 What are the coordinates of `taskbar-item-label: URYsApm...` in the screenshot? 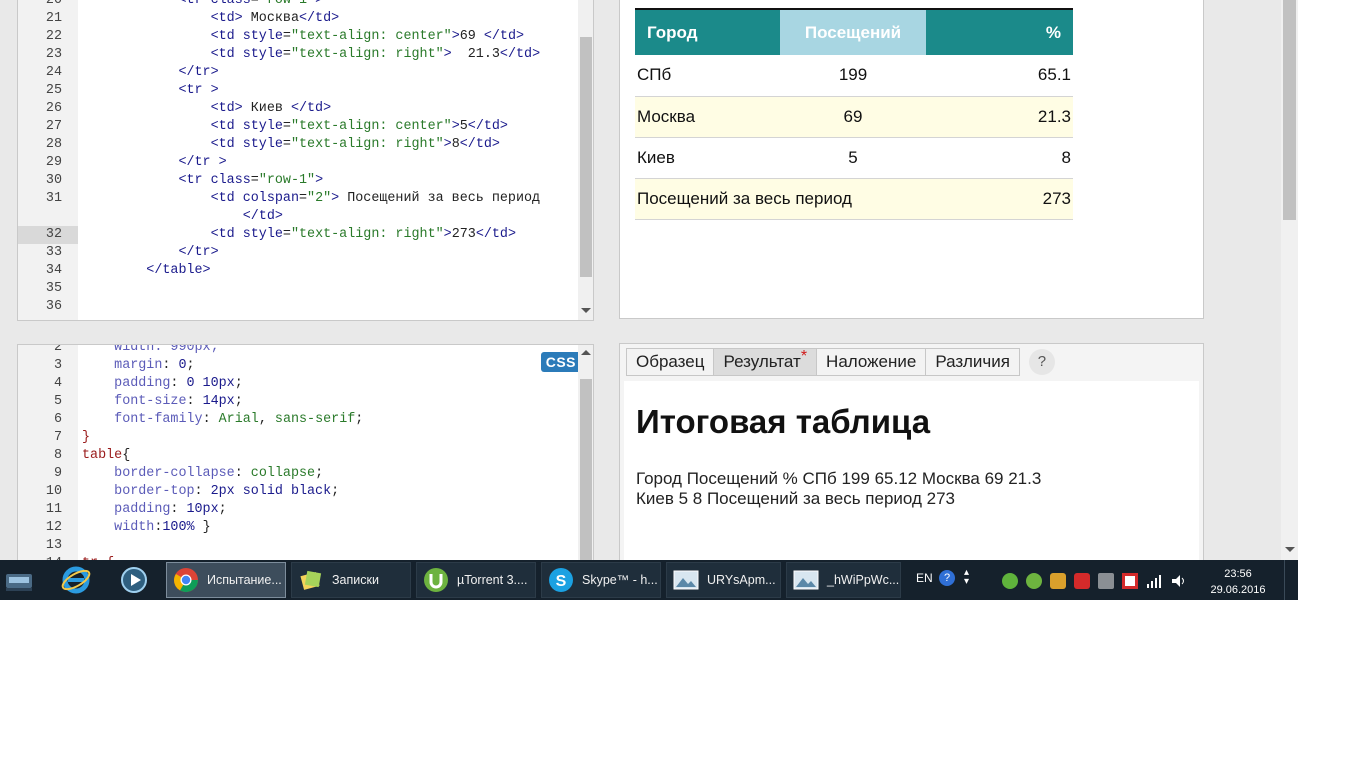 It's located at (741, 580).